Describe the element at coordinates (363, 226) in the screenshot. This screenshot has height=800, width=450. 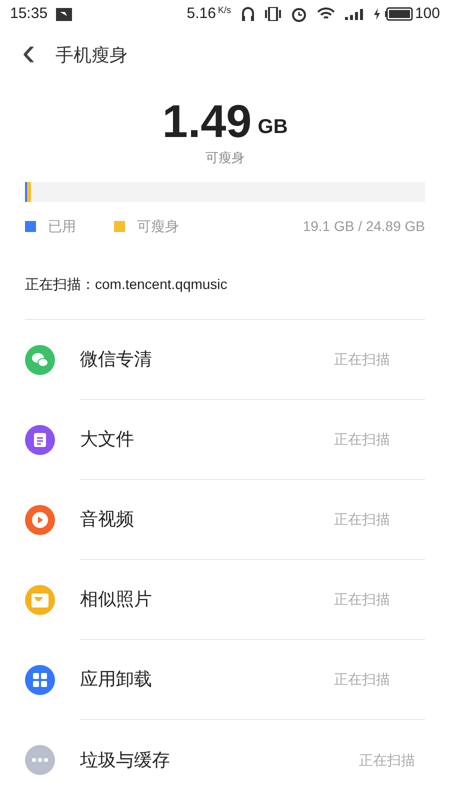
I see `storage-total: 19.1 GB / 24.89 GB` at that location.